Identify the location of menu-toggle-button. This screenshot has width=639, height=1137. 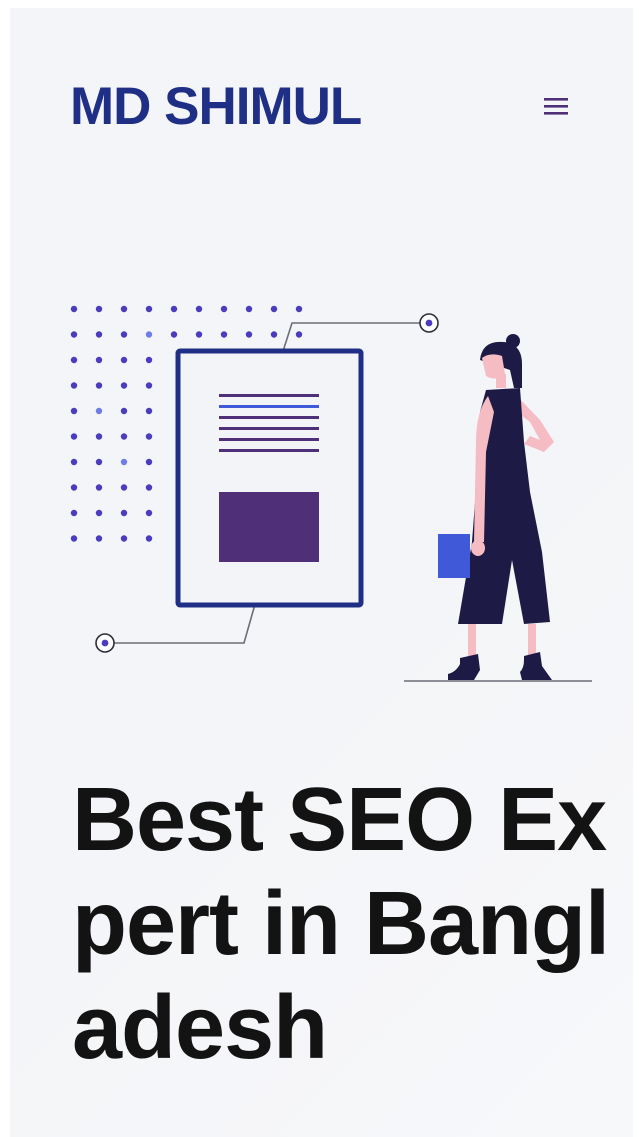
(551, 106).